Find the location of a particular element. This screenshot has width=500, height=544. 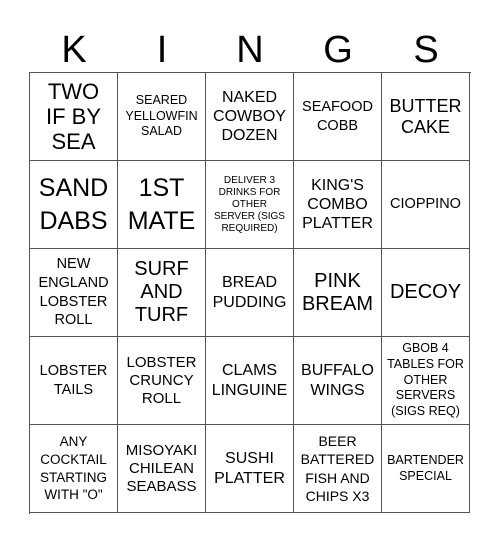

bingo-cell: NEW ENGLAND LOBSTER ROLL is located at coordinates (74, 293).